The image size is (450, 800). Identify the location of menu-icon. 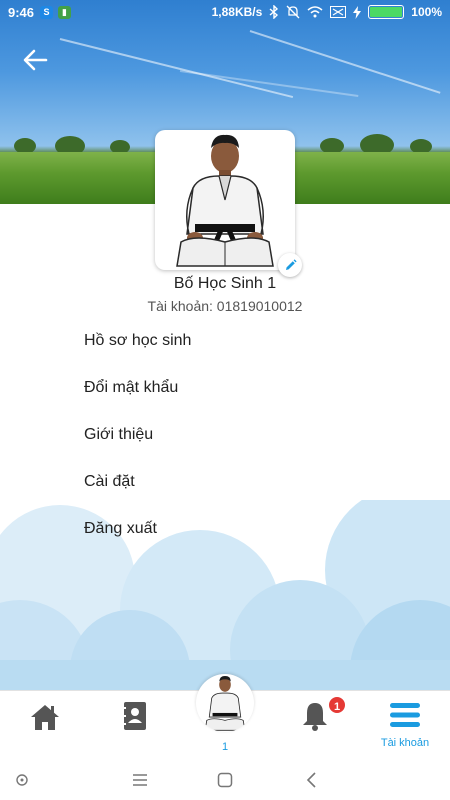
(405, 715).